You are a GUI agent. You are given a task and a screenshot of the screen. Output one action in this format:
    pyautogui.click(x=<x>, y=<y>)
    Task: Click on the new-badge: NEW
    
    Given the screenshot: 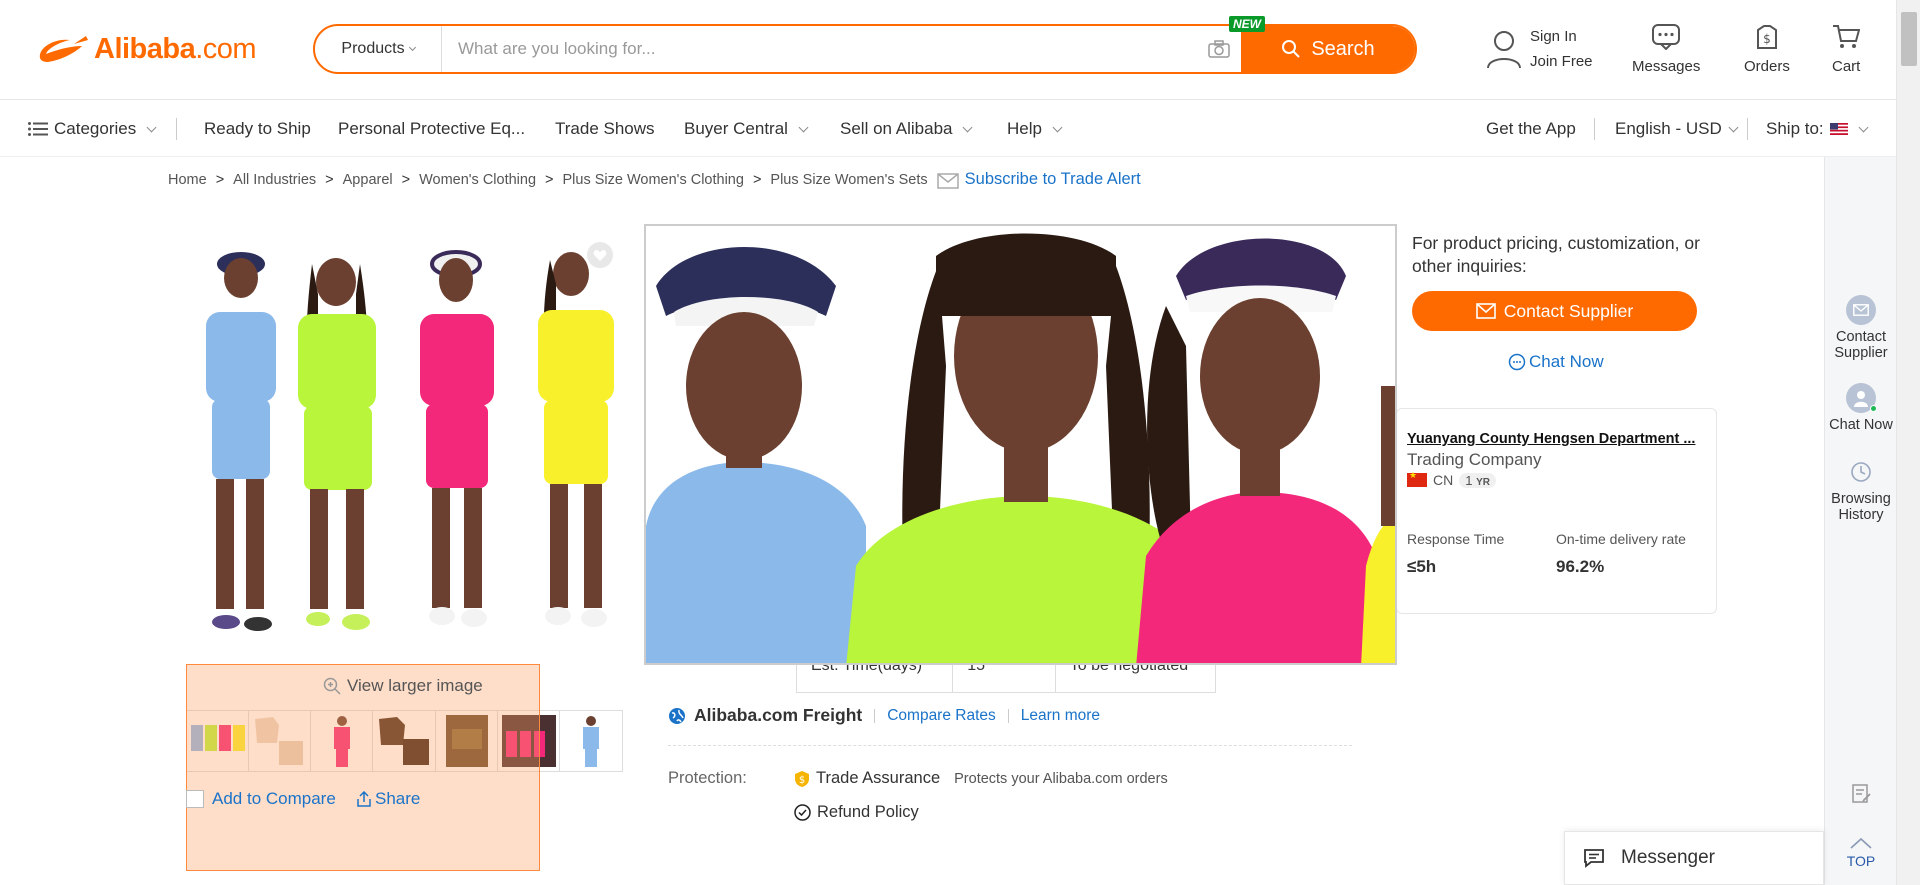 What is the action you would take?
    pyautogui.click(x=1247, y=24)
    